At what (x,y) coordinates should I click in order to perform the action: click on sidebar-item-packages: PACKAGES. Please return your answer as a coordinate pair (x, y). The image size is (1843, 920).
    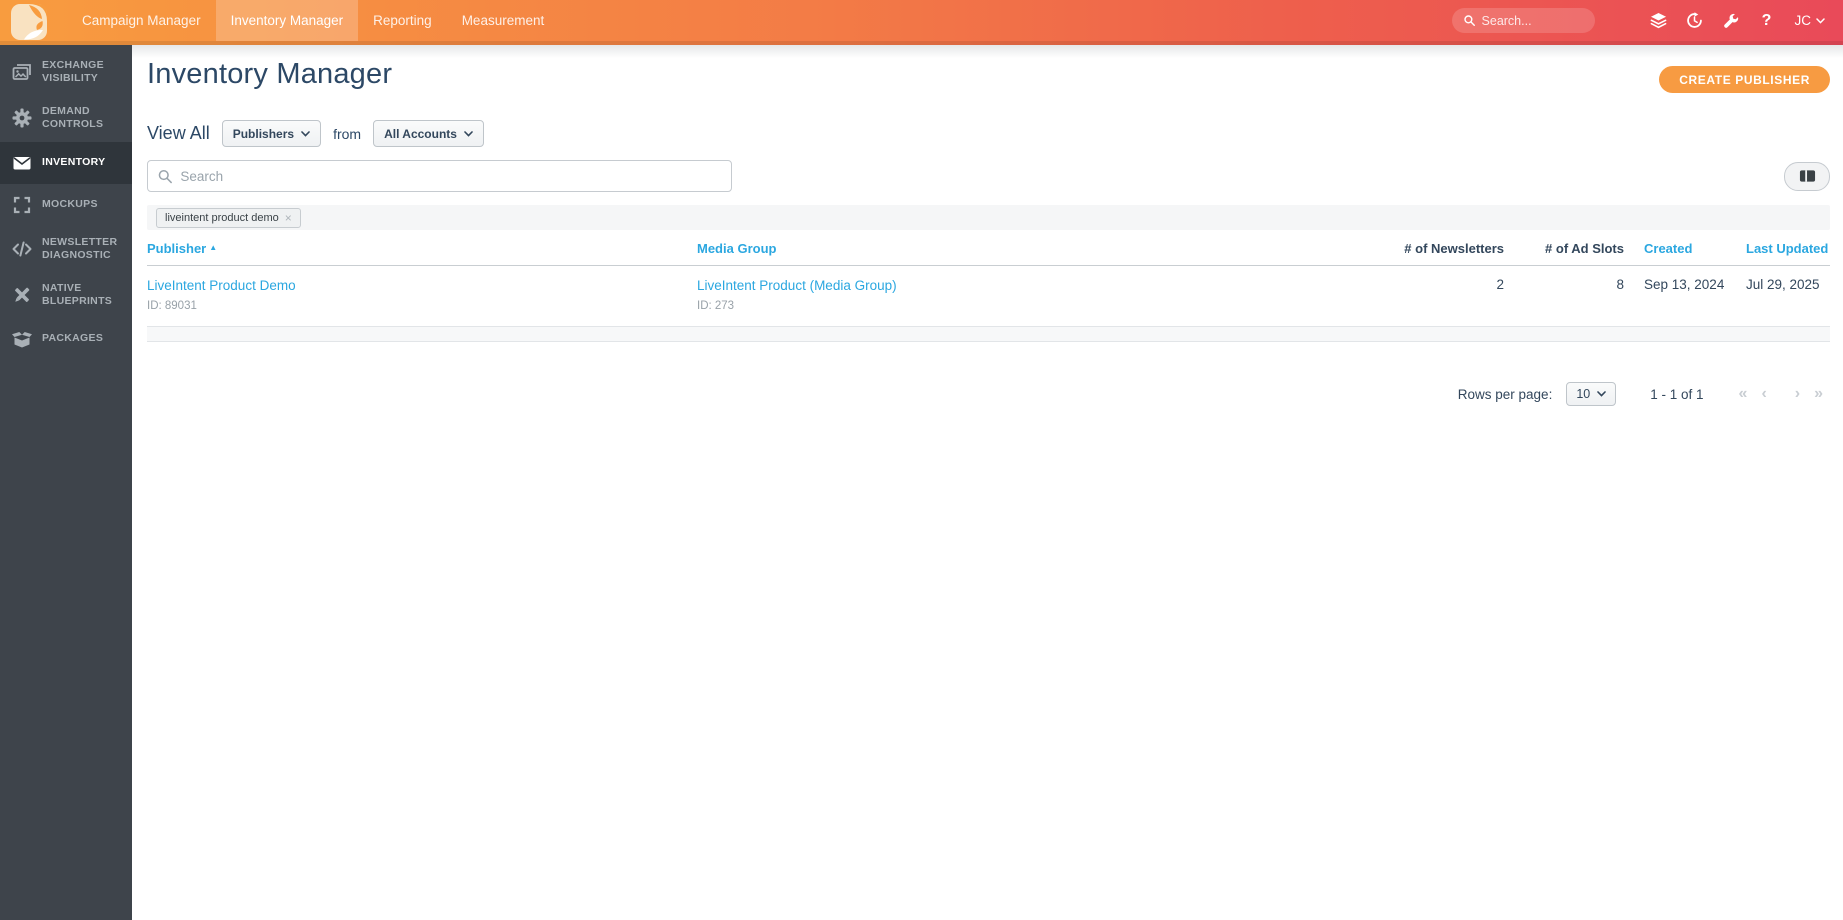
    Looking at the image, I should click on (66, 339).